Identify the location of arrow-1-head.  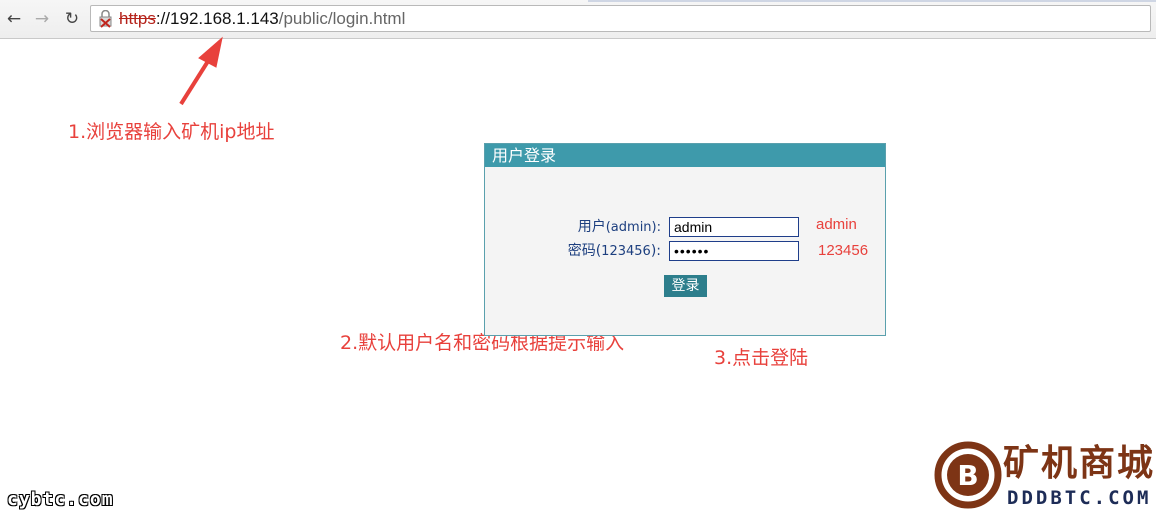
(210, 52).